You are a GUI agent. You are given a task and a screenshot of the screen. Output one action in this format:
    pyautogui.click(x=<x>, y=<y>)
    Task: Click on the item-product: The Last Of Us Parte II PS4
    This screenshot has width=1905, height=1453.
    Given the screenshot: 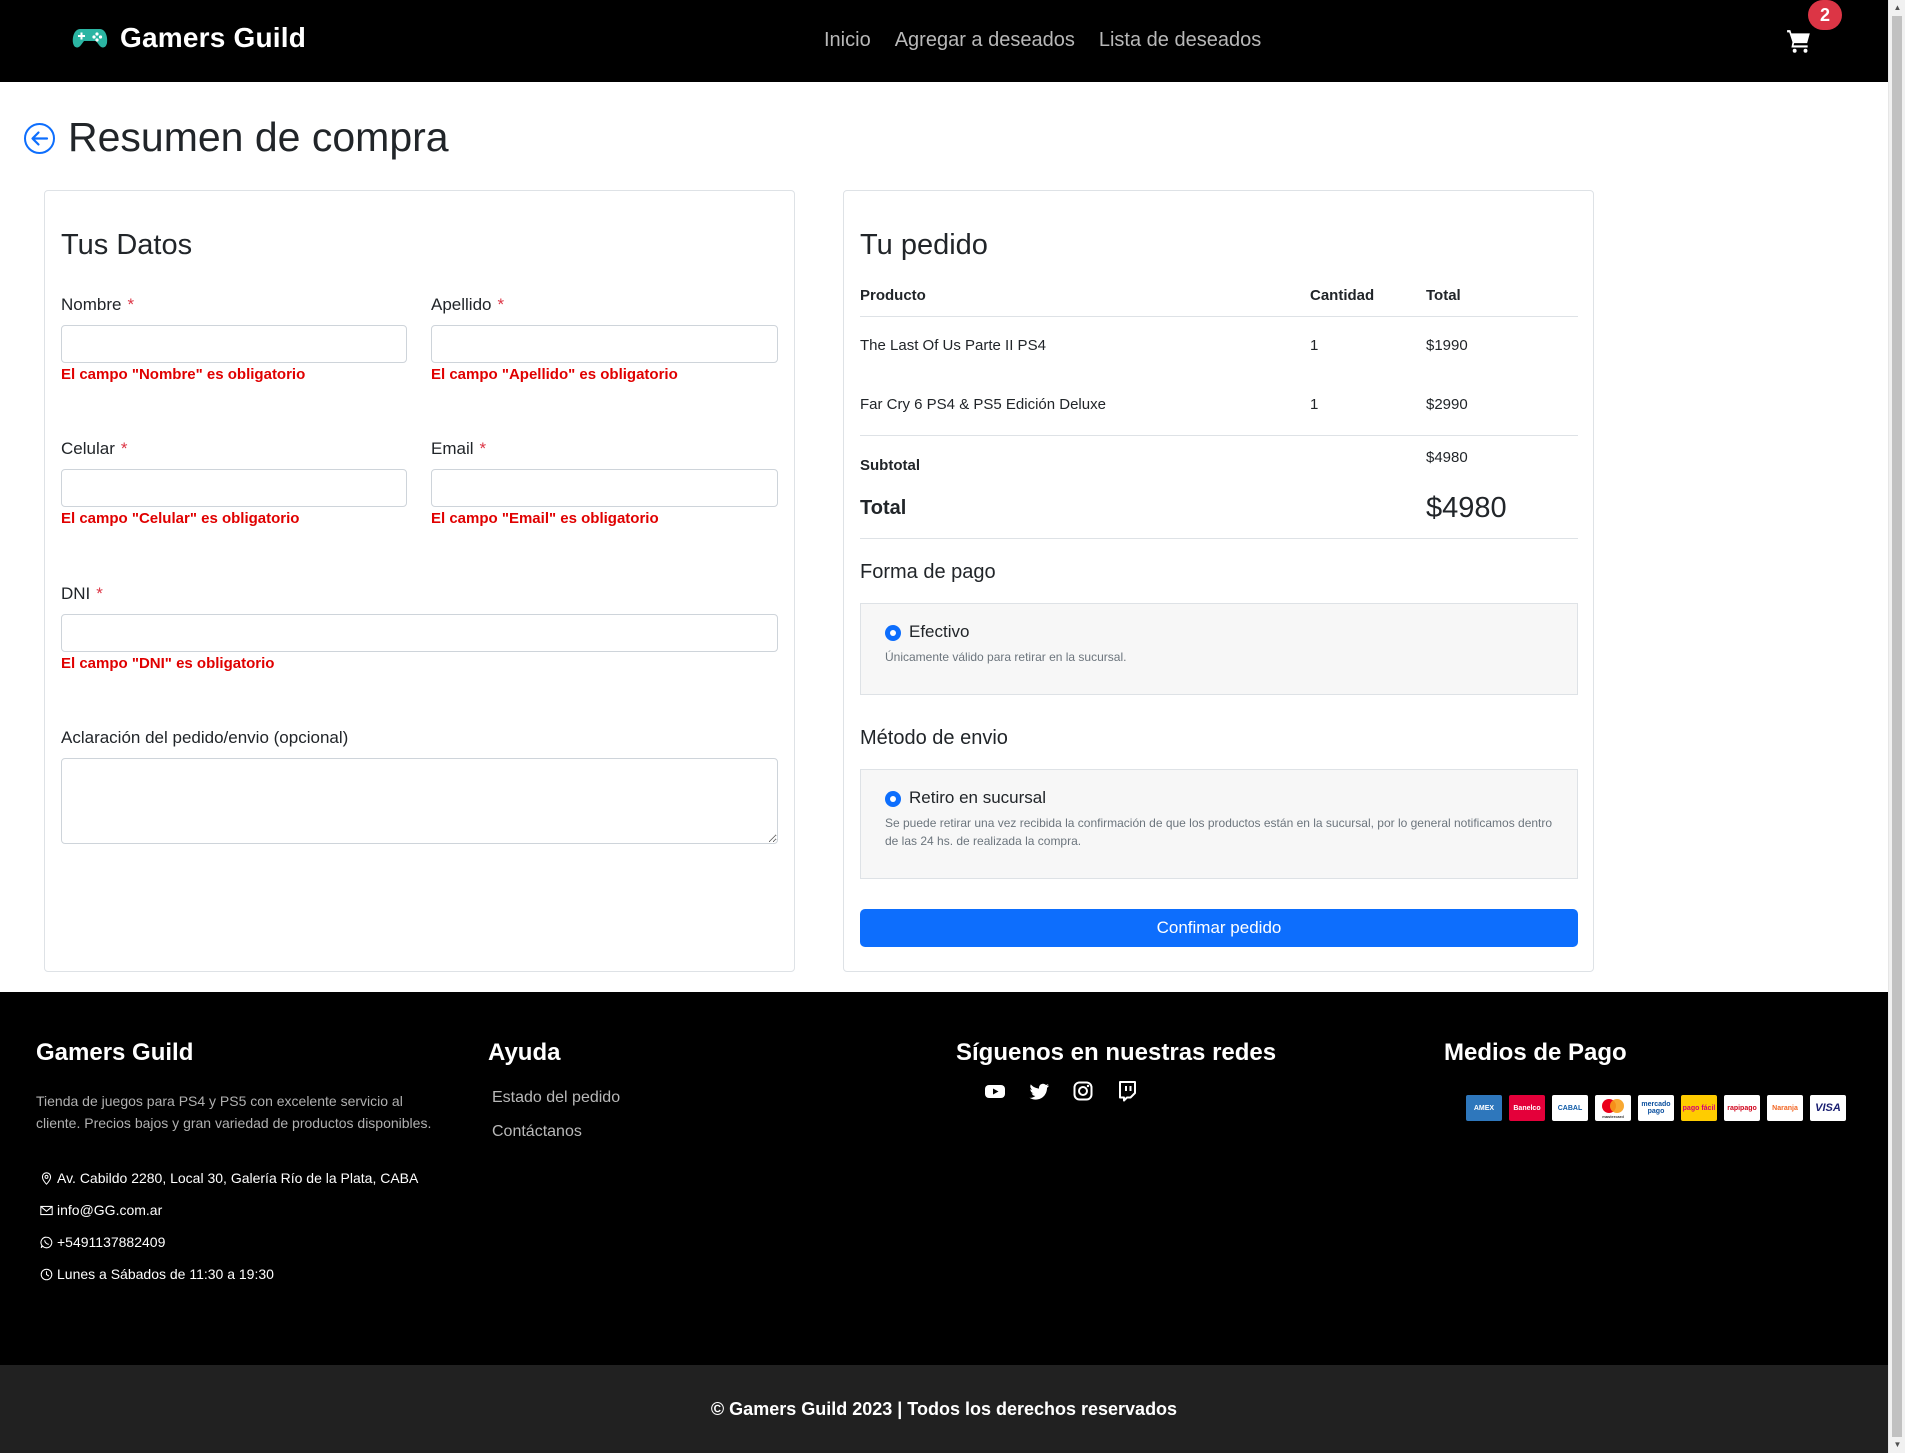 What is the action you would take?
    pyautogui.click(x=953, y=345)
    